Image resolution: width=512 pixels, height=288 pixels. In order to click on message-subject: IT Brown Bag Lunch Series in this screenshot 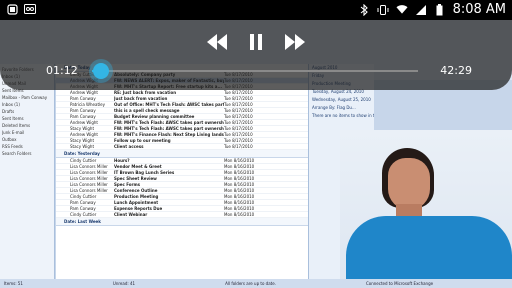, I will do `click(144, 172)`.